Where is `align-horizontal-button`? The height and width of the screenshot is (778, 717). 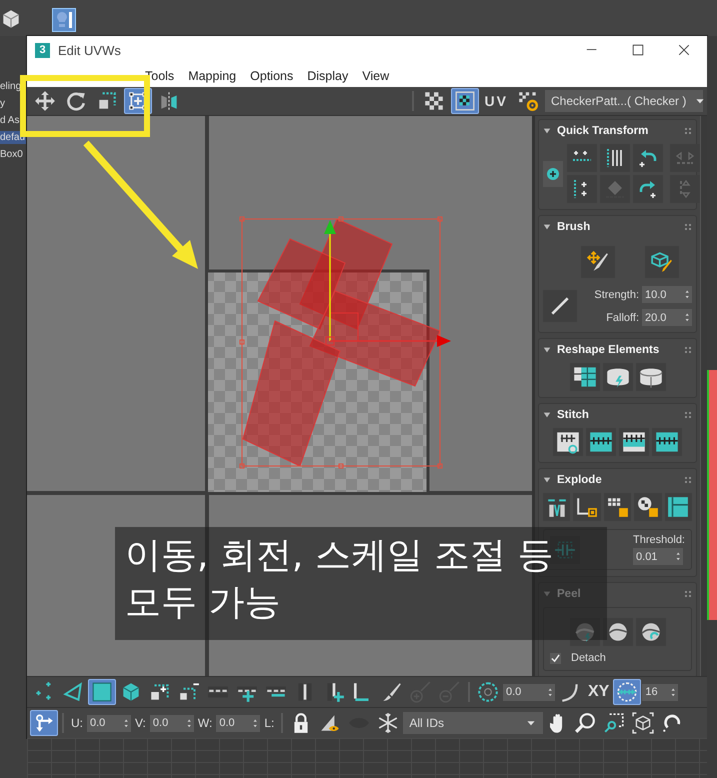 align-horizontal-button is located at coordinates (582, 158).